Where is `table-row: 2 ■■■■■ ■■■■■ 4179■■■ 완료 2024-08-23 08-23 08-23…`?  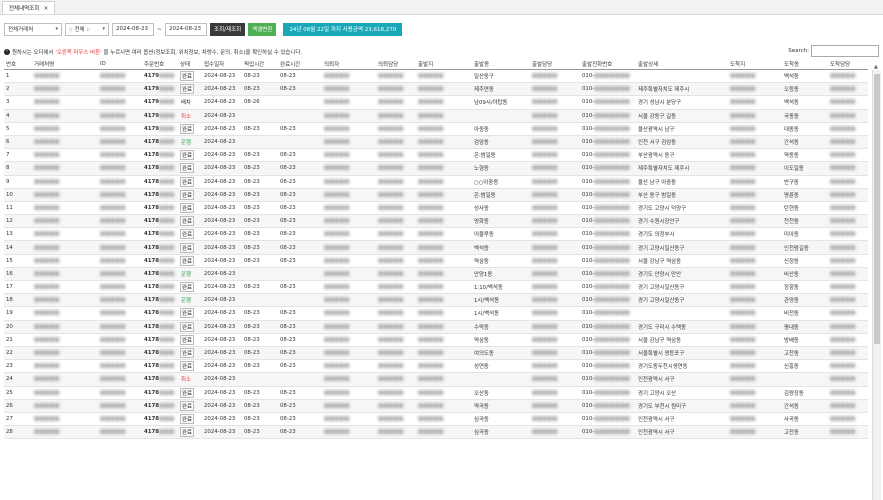 table-row: 2 ■■■■■ ■■■■■ 4179■■■ 완료 2024-08-23 08-23 08-23… is located at coordinates (436, 89).